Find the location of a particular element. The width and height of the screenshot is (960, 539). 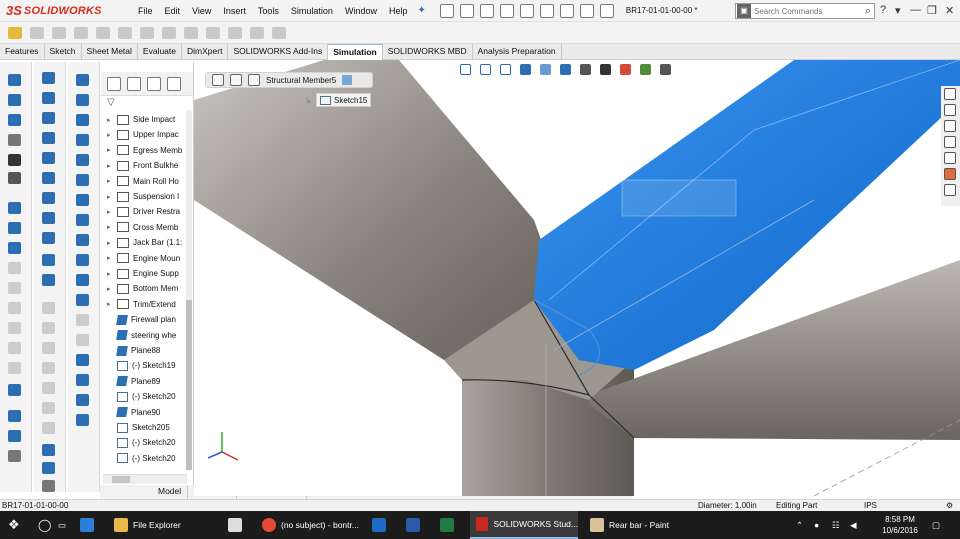

select-icon is located at coordinates (546, 10).